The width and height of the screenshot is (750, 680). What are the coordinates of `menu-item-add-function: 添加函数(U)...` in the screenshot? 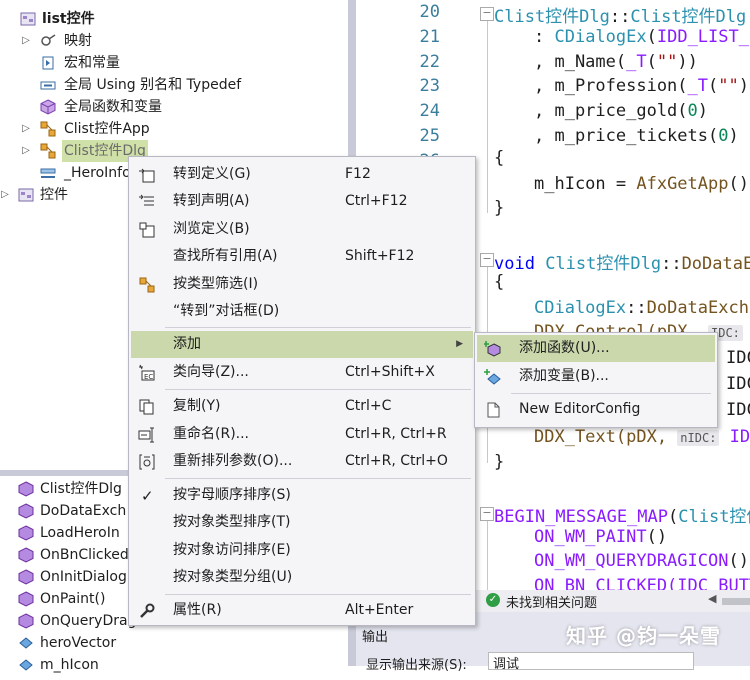 It's located at (596, 348).